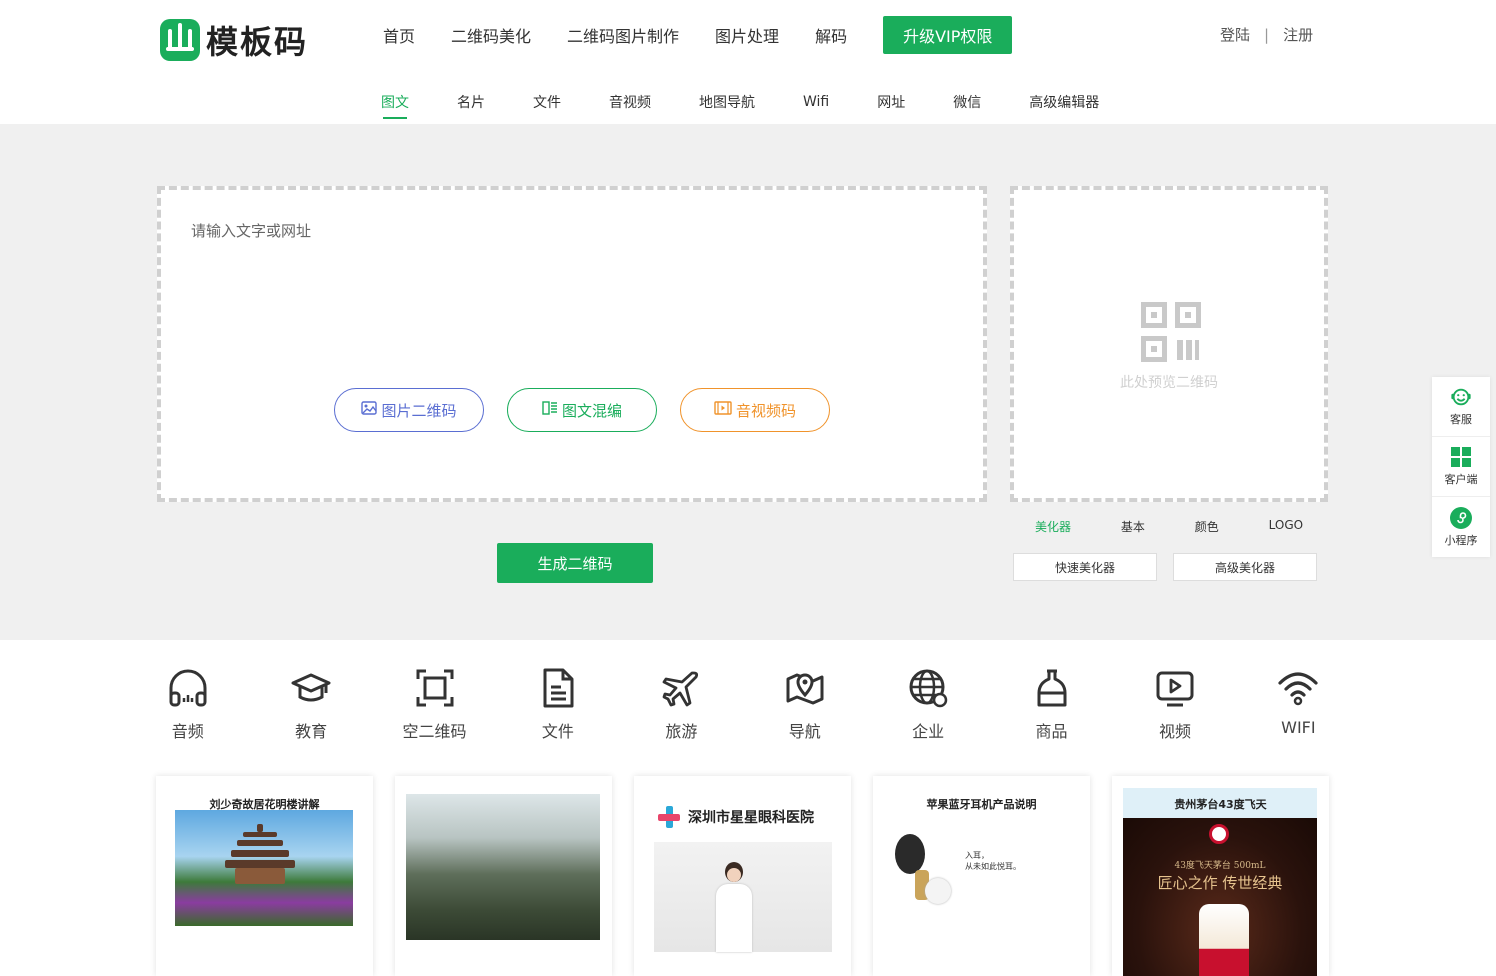  I want to click on medical-cross-icon, so click(669, 817).